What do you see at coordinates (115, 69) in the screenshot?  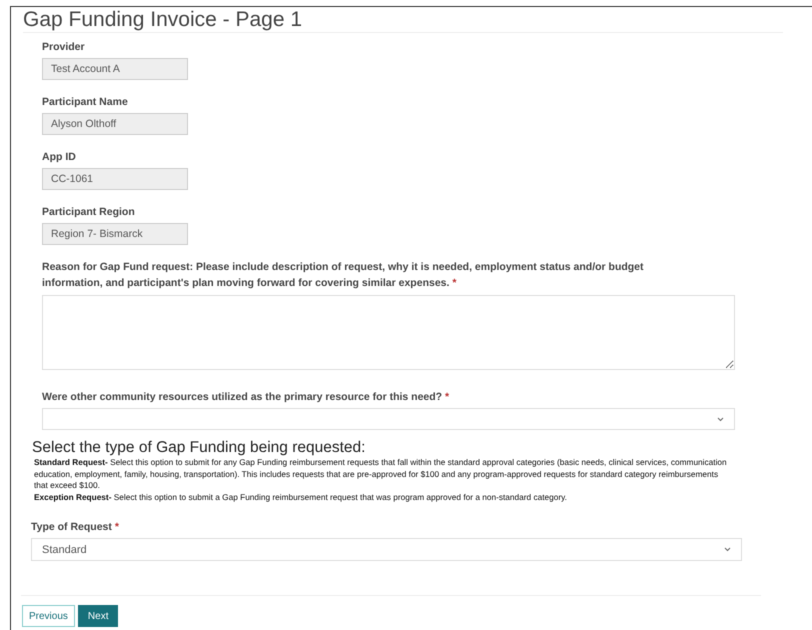 I see `readonly-field: Test Account A` at bounding box center [115, 69].